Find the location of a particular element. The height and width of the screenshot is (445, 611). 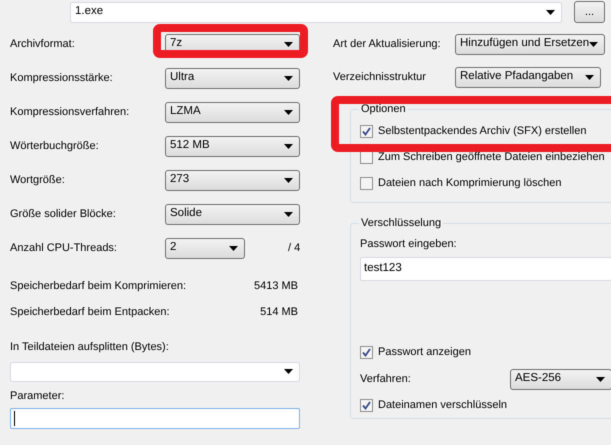

parameter-field is located at coordinates (155, 418).